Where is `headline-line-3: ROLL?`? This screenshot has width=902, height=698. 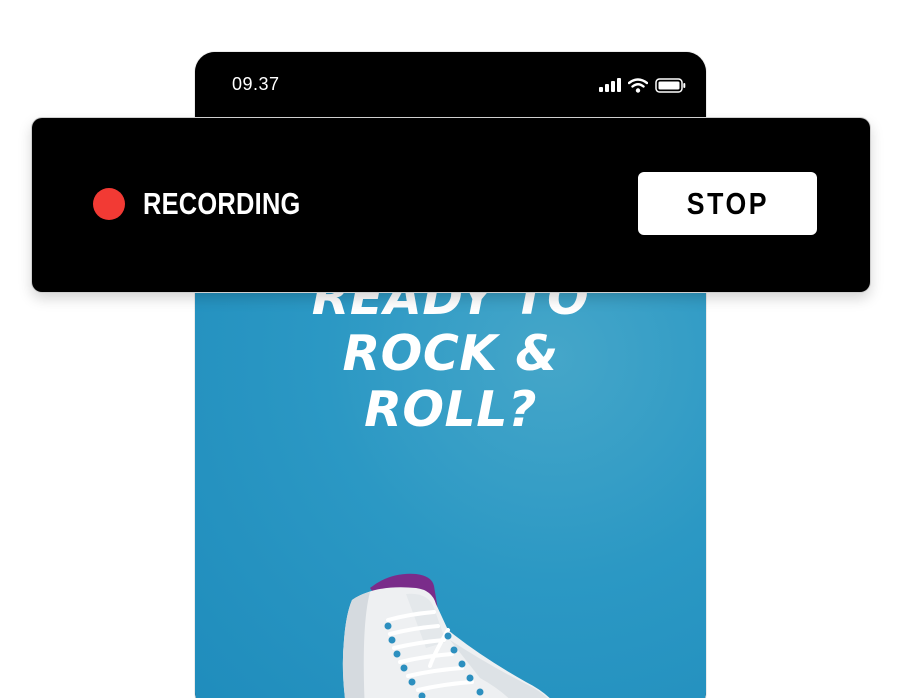
headline-line-3: ROLL? is located at coordinates (450, 409).